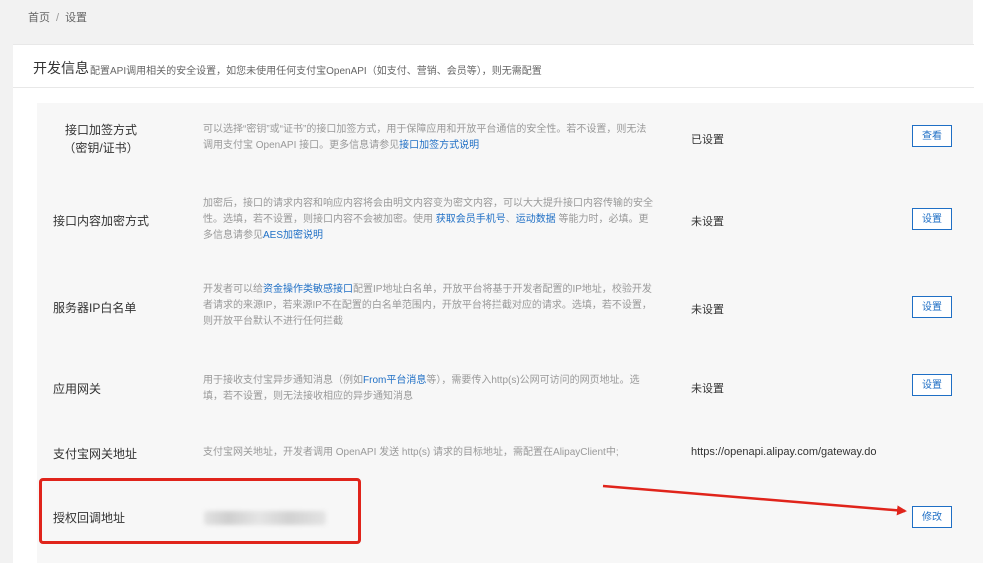 Image resolution: width=983 pixels, height=564 pixels. I want to click on from-platform-msg-link: From平台消息, so click(394, 380).